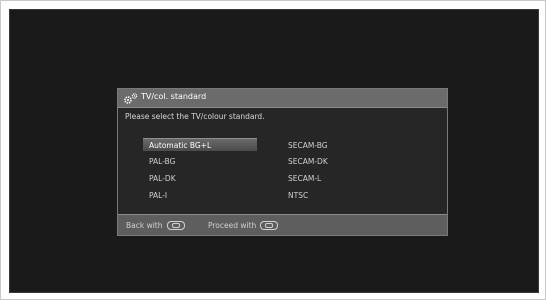  What do you see at coordinates (162, 178) in the screenshot?
I see `option-pal-dk: PAL-DK` at bounding box center [162, 178].